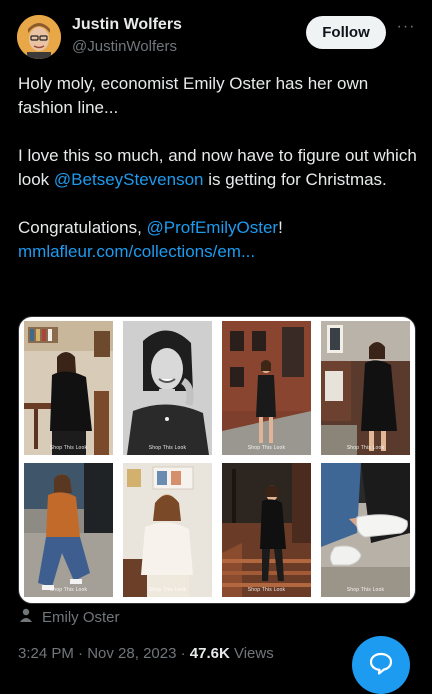 This screenshot has height=694, width=432. Describe the element at coordinates (82, 227) in the screenshot. I see `tweet-text-segment: Congratulations,` at that location.